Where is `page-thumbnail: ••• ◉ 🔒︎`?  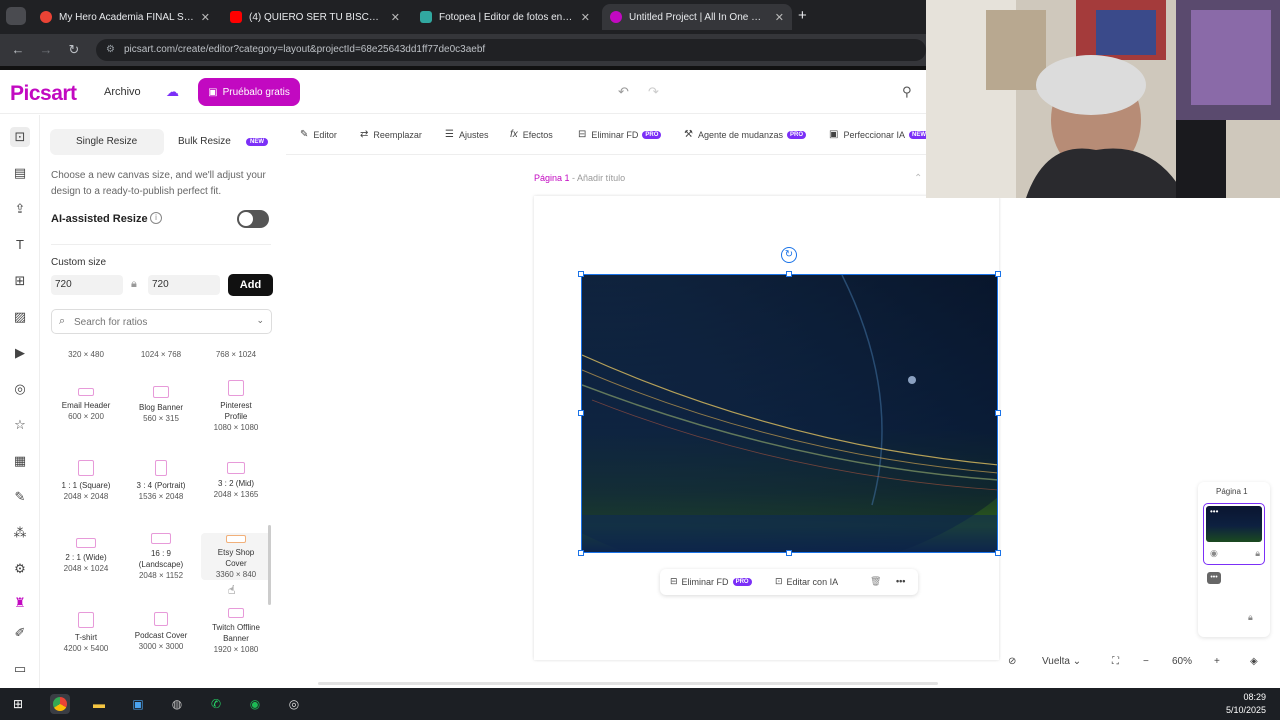
page-thumbnail: ••• ◉ 🔒︎ is located at coordinates (1234, 534).